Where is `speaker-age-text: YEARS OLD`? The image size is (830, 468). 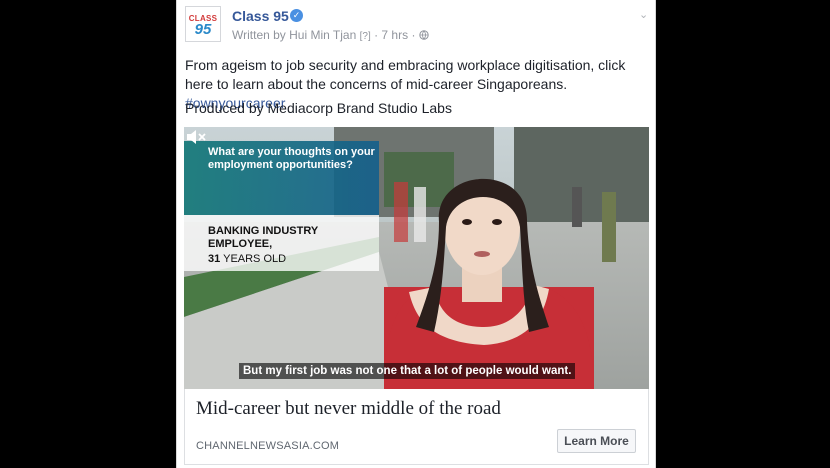
speaker-age-text: YEARS OLD is located at coordinates (253, 259).